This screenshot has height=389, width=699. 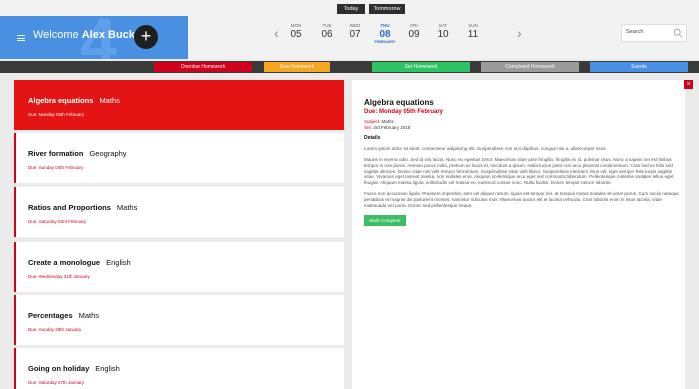 What do you see at coordinates (61, 100) in the screenshot?
I see `homework-title-text: Algebra equations` at bounding box center [61, 100].